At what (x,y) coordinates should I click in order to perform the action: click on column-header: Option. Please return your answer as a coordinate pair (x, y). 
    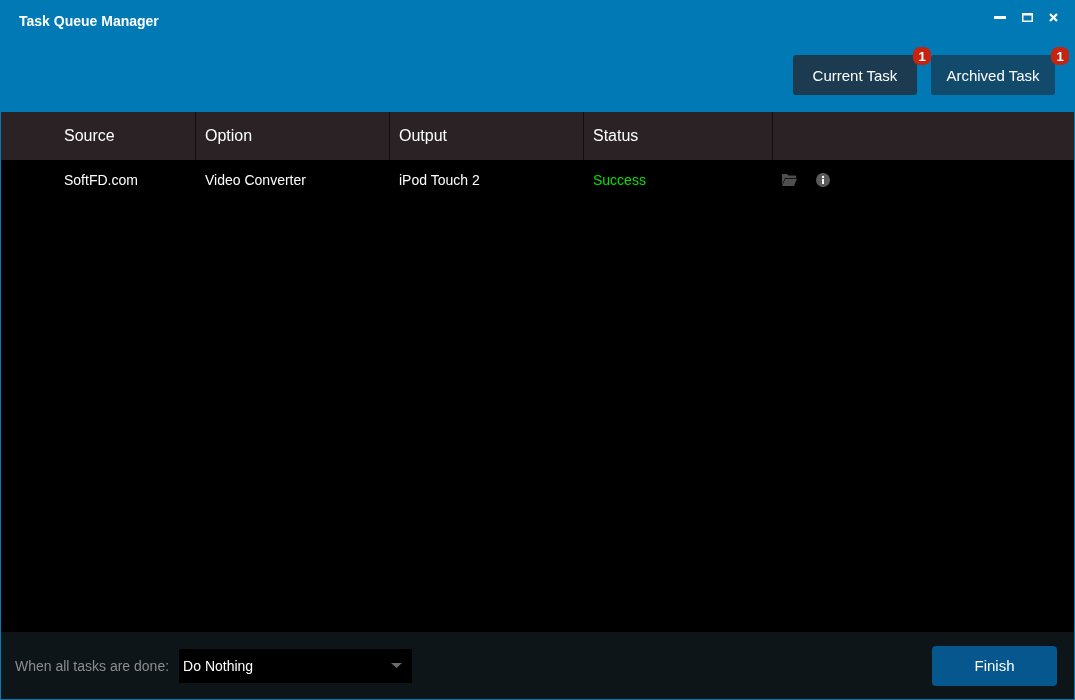
    Looking at the image, I should click on (293, 136).